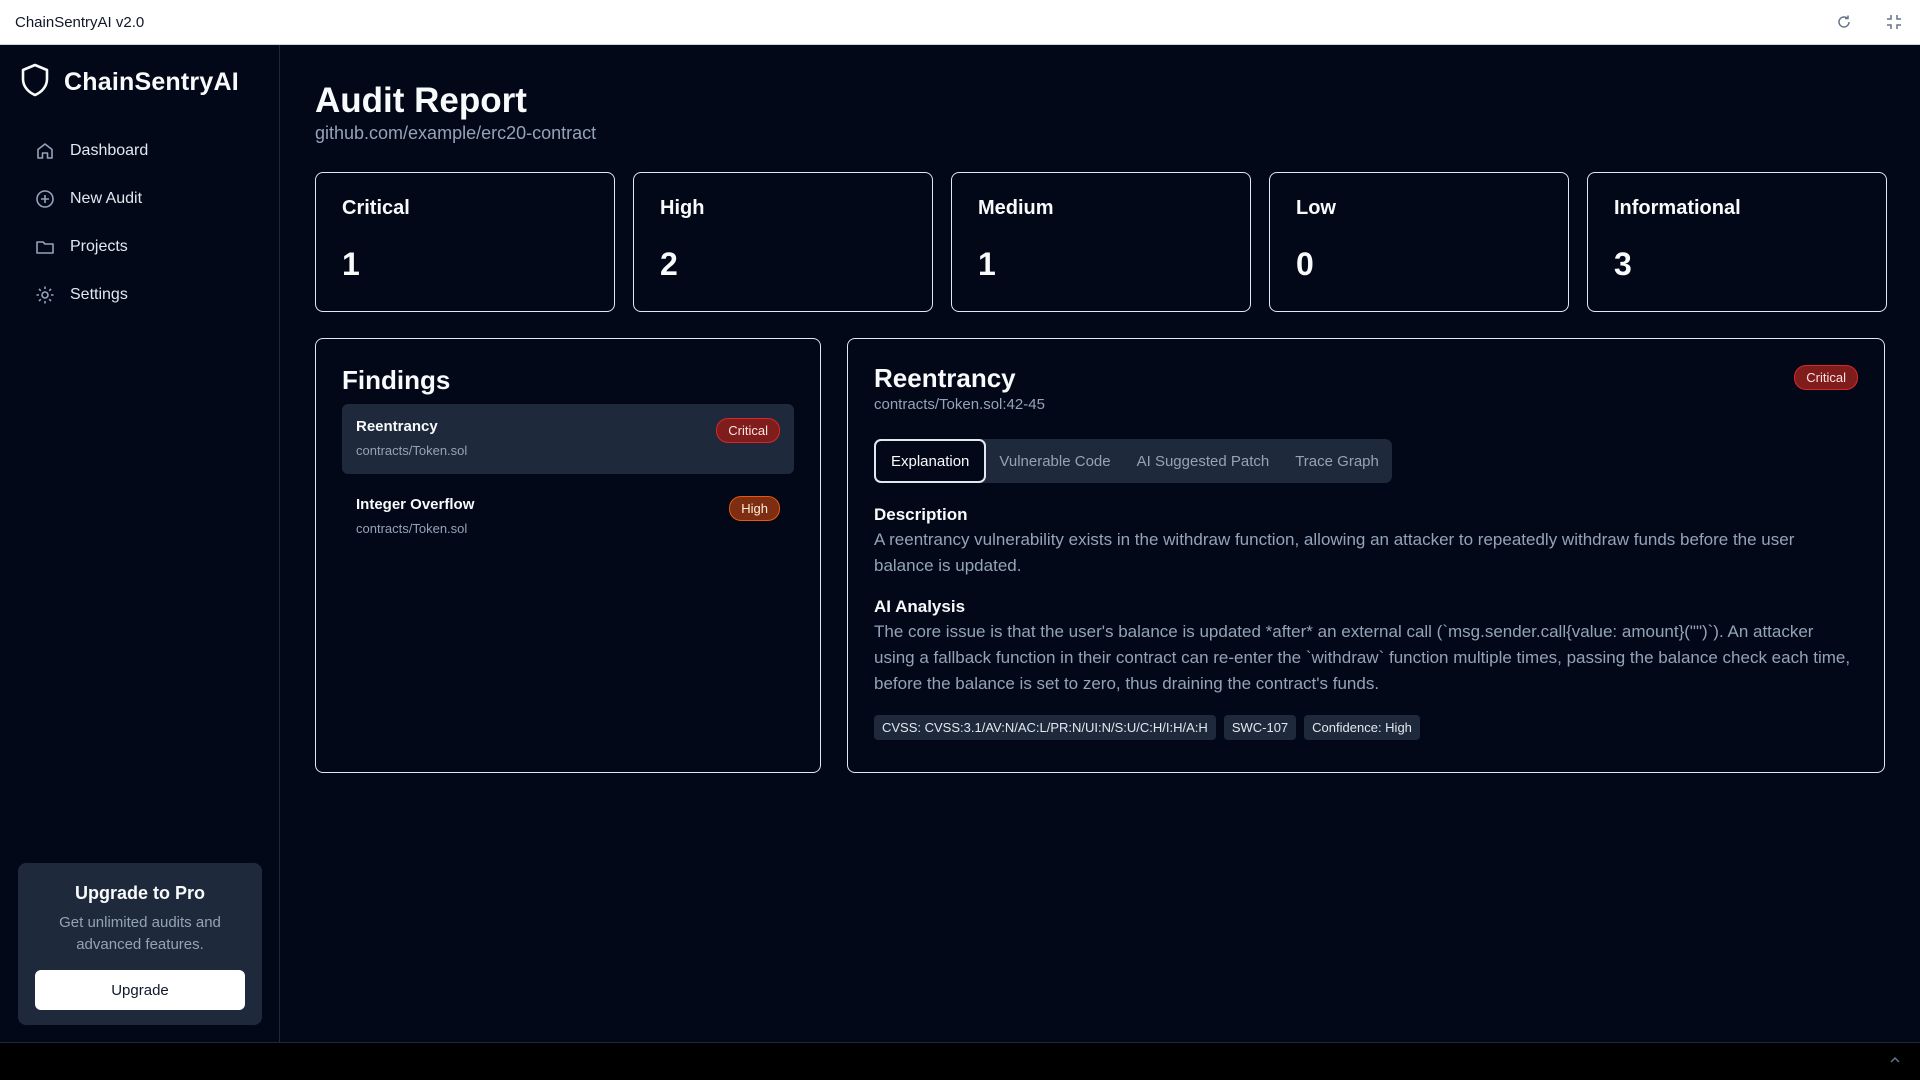 Image resolution: width=1920 pixels, height=1080 pixels. What do you see at coordinates (465, 242) in the screenshot?
I see `stat-card-critical: Critical 1` at bounding box center [465, 242].